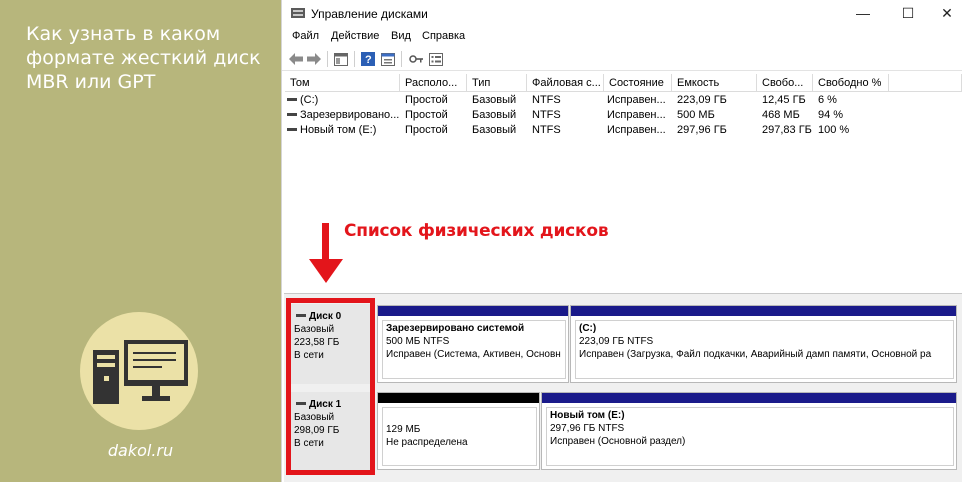 The height and width of the screenshot is (482, 962). I want to click on back-arrow-icon, so click(296, 59).